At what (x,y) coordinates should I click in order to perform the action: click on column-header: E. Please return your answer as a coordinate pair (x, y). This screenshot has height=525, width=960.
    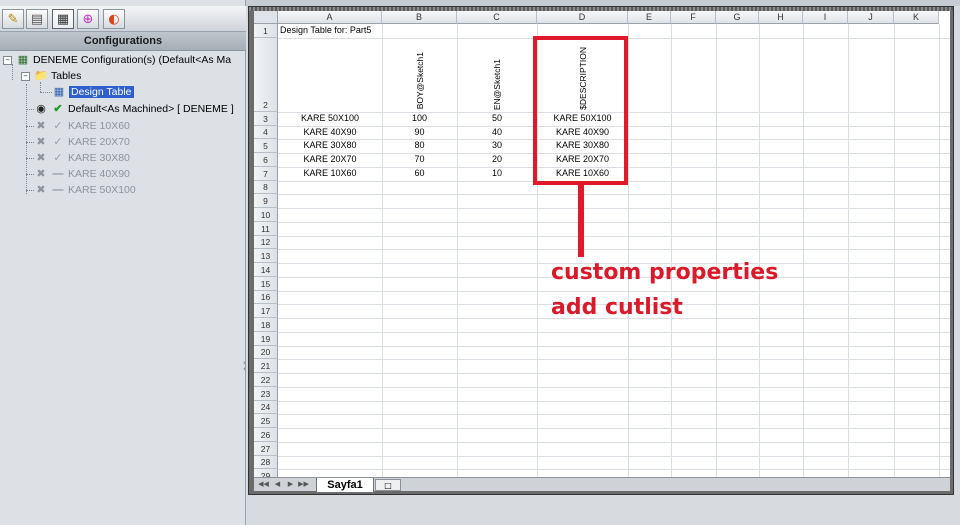
    Looking at the image, I should click on (649, 17).